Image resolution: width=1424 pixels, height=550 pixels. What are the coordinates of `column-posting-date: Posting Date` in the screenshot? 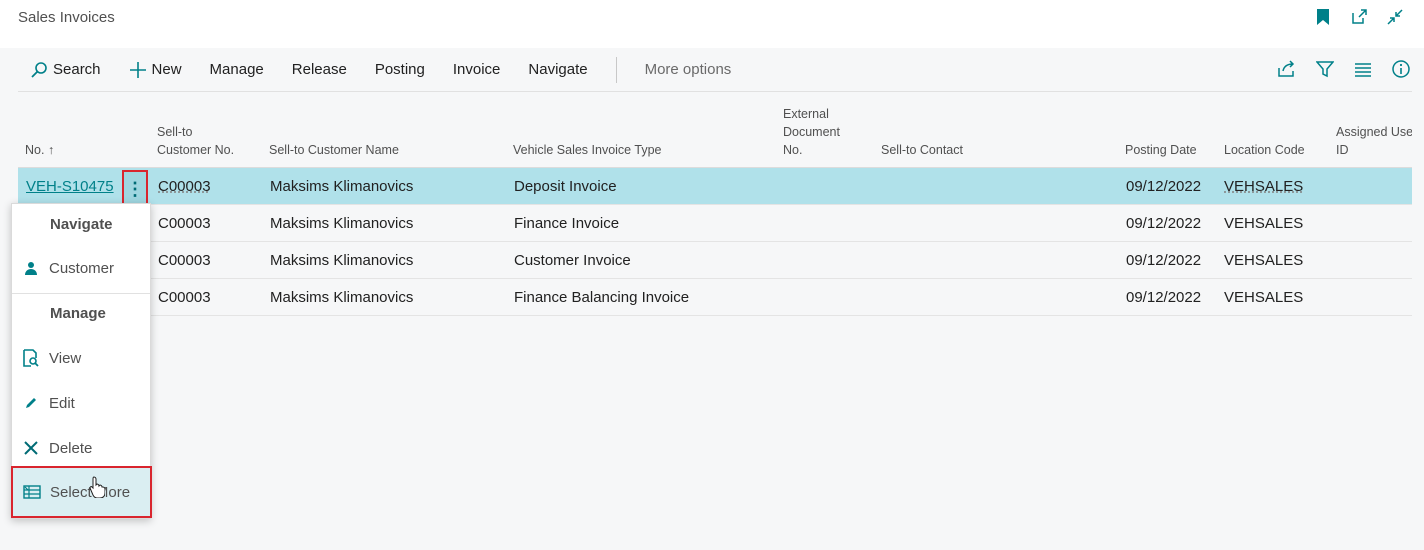 It's located at (1161, 150).